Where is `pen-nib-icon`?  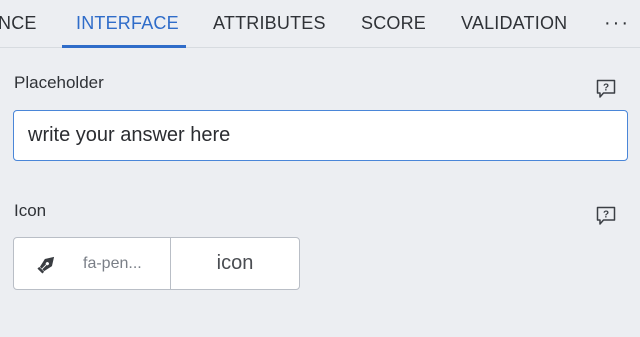 pen-nib-icon is located at coordinates (46, 265).